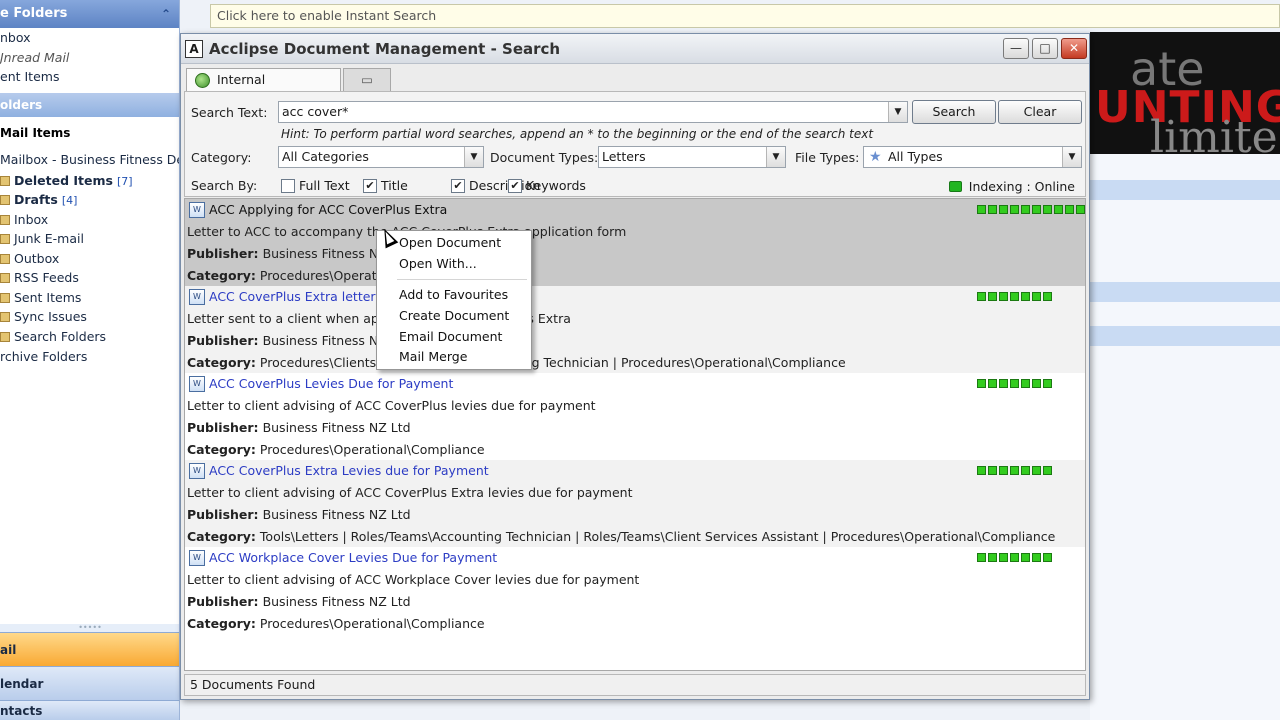  I want to click on reading-pane-bar, so click(1185, 292).